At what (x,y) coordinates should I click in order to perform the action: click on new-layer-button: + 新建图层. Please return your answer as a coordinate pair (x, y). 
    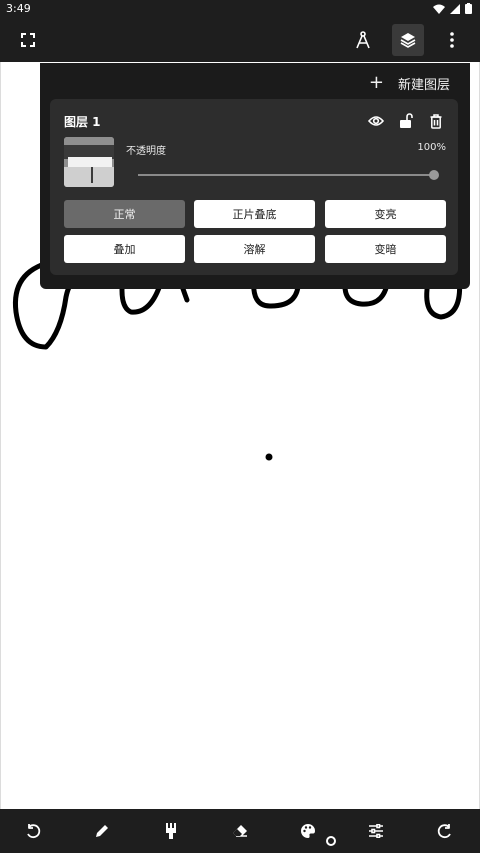
    Looking at the image, I should click on (409, 83).